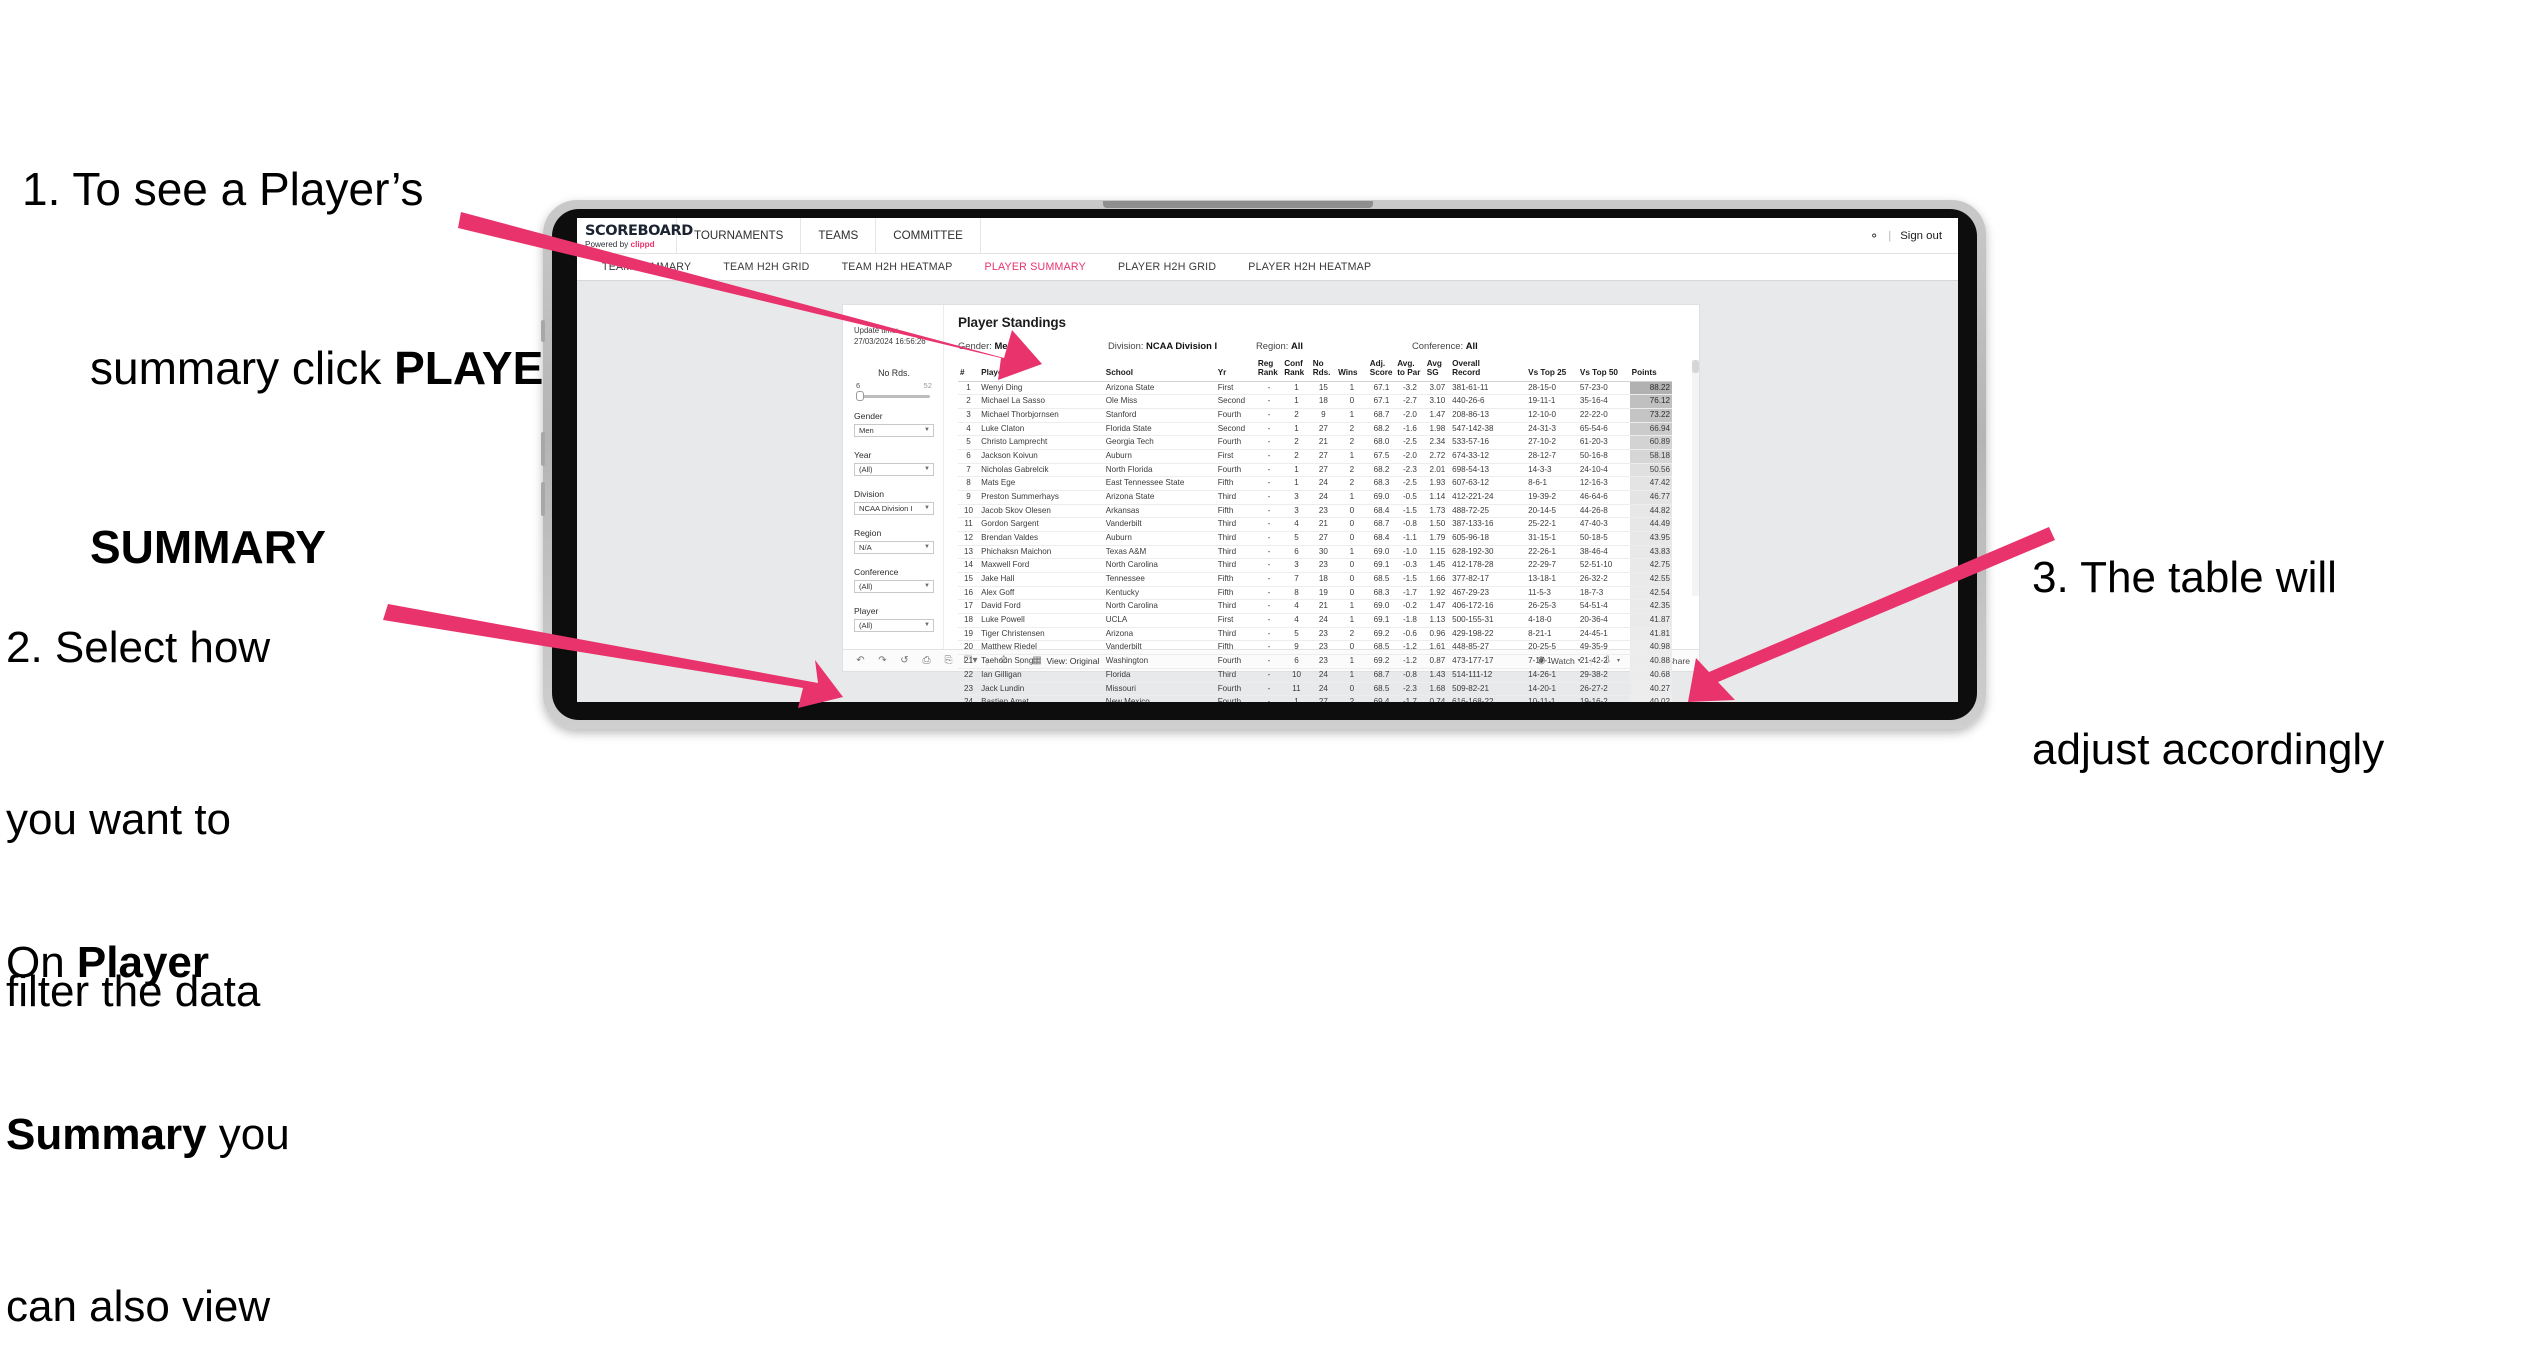  I want to click on cell-avg-sg: 1.68, so click(1437, 689).